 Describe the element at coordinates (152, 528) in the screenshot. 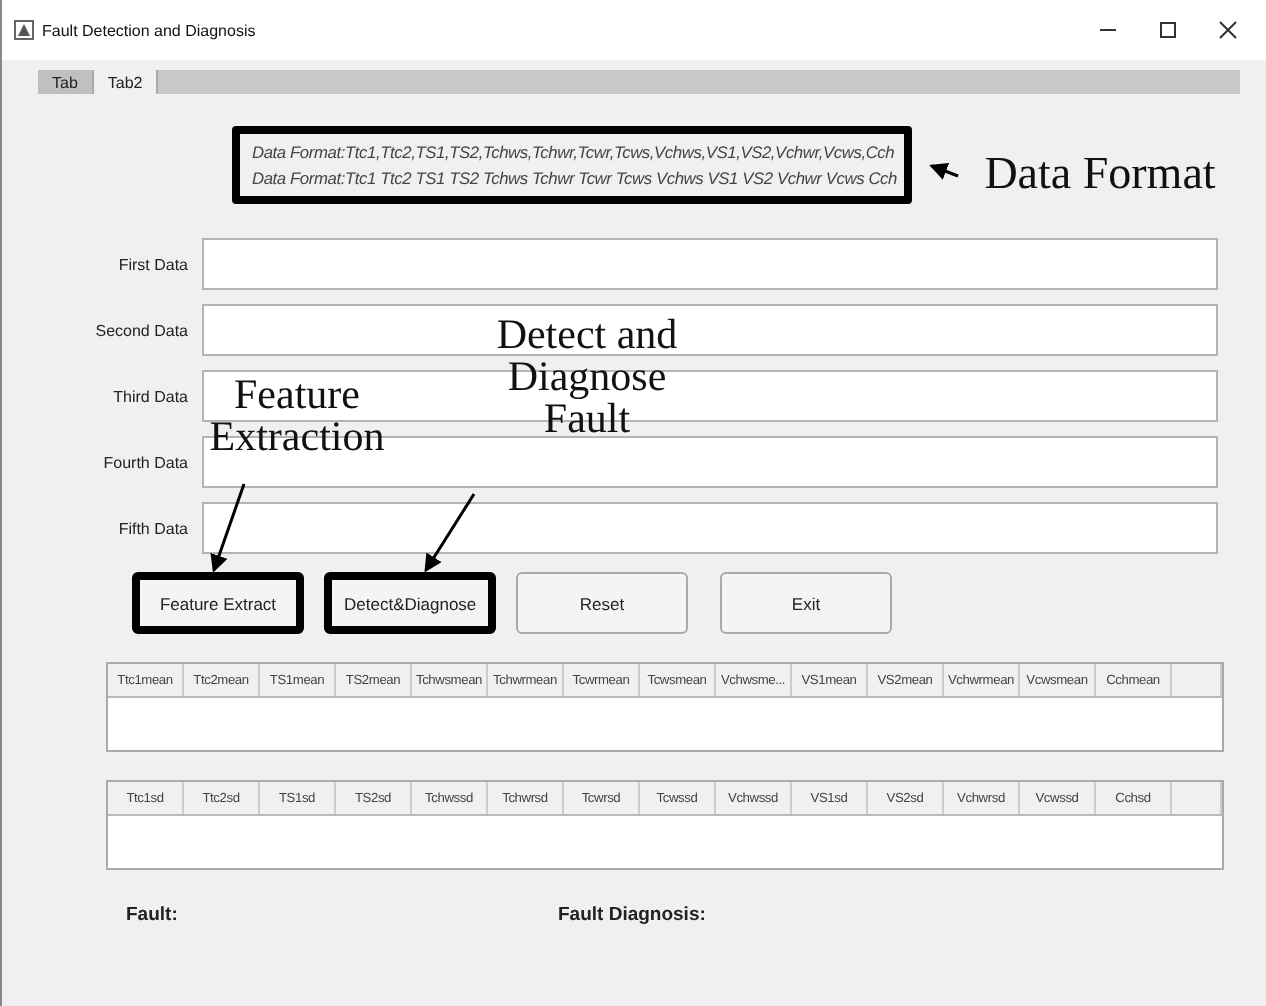

I see `field-label: Fifth Data` at that location.